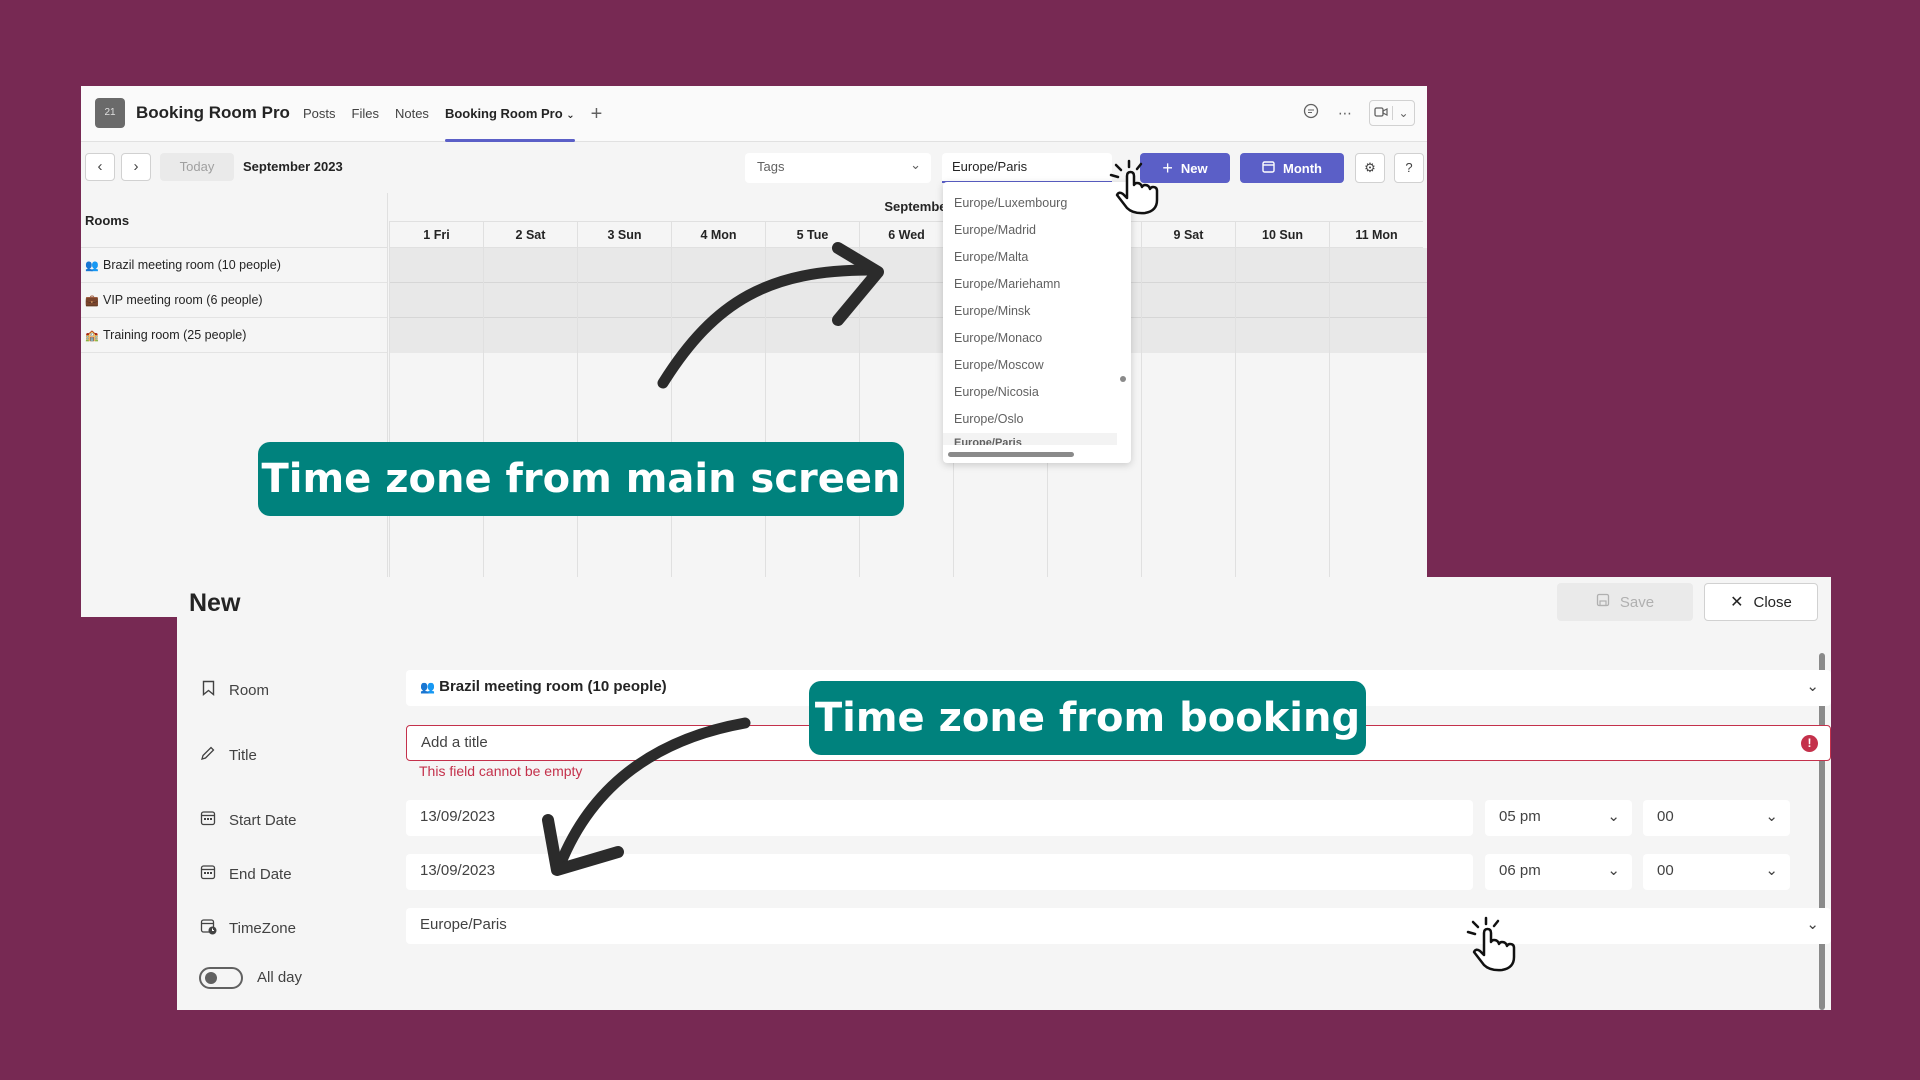 This screenshot has height=1080, width=1920. I want to click on room-row: 🏫 Training room (25 people), so click(234, 335).